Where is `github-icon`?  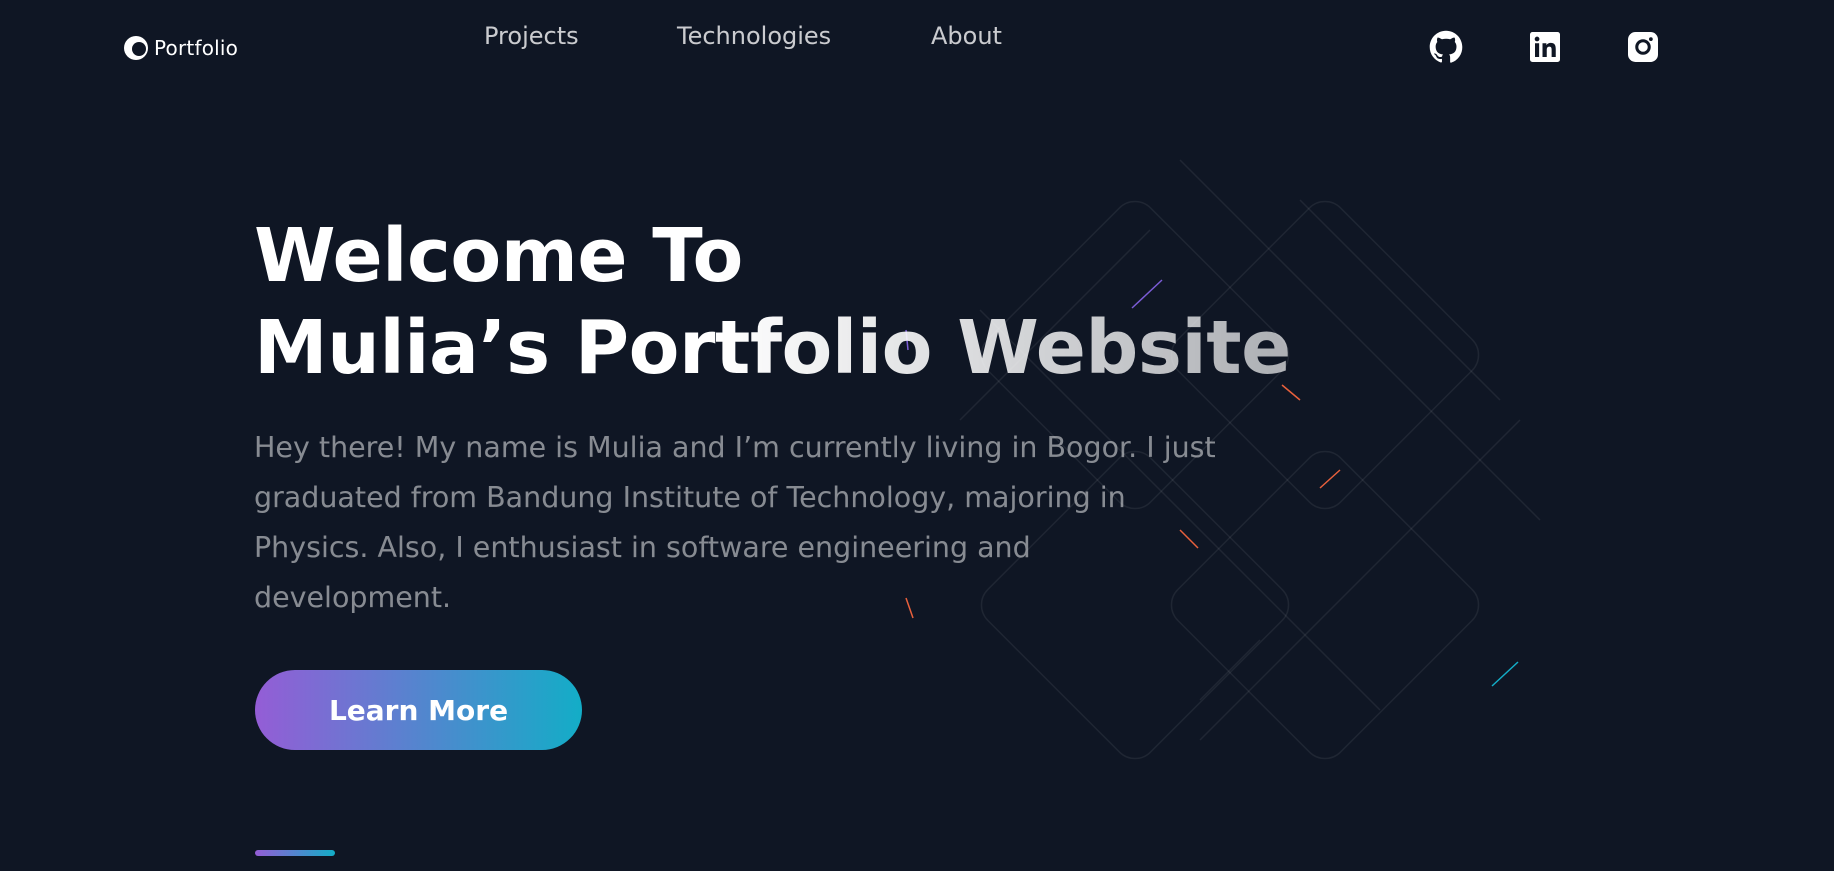 github-icon is located at coordinates (1446, 46).